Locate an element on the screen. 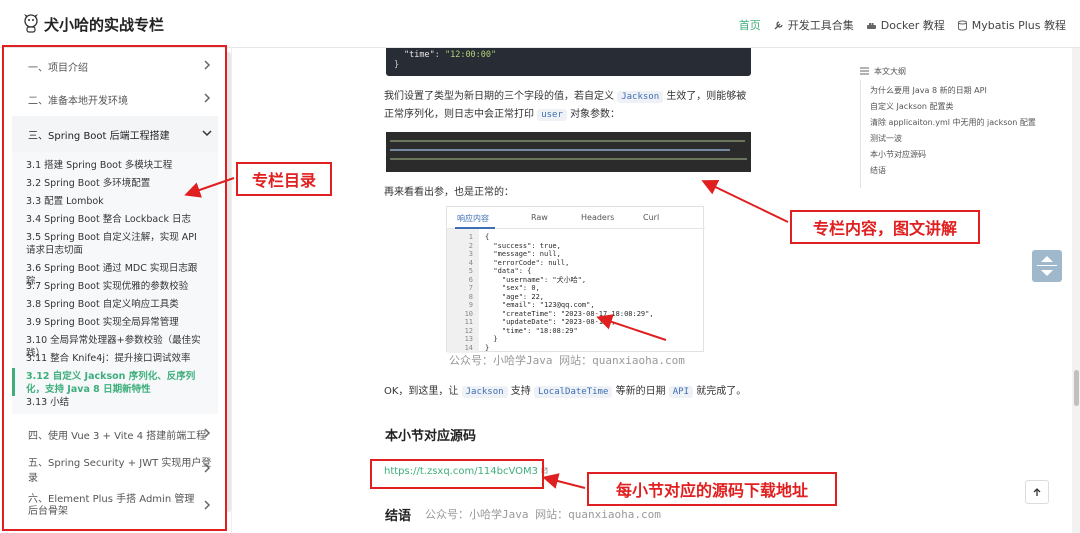  toc-title: 本文大纲 is located at coordinates (890, 71).